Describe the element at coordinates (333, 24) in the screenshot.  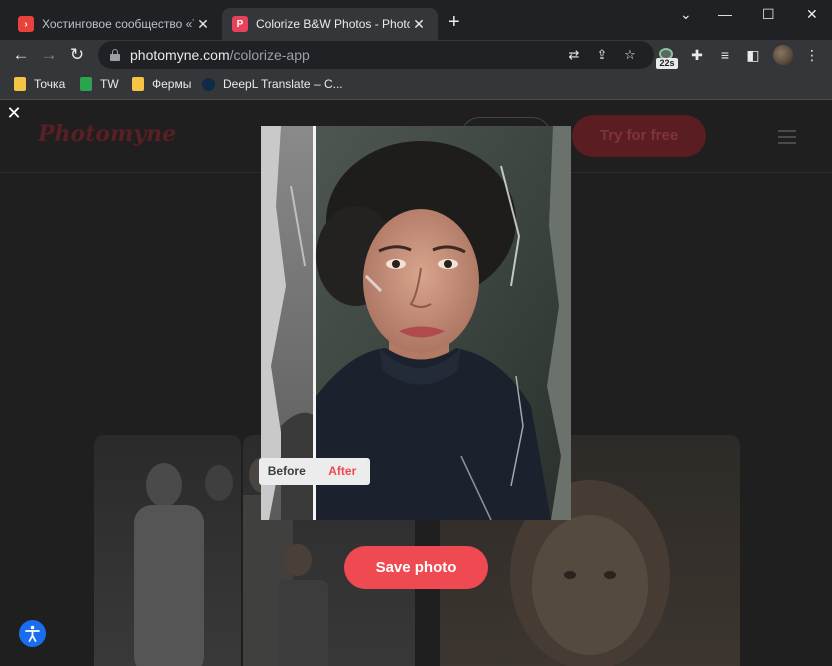
I see `tab-title: Colorize B&W Photos - Photomy` at that location.